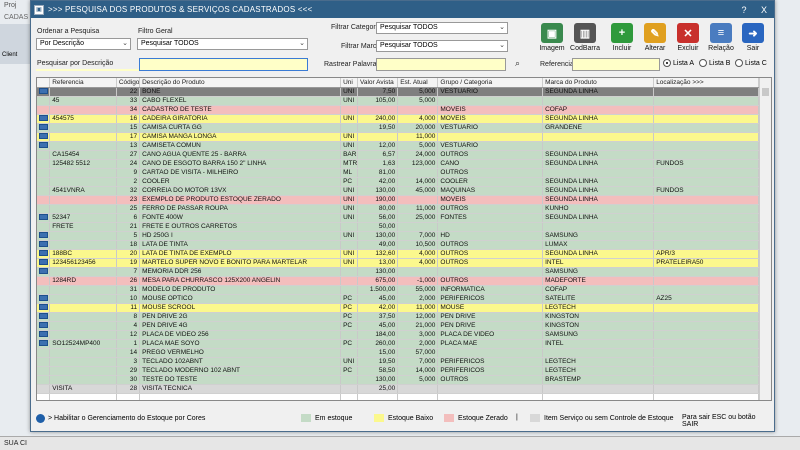 Image resolution: width=800 pixels, height=450 pixels. What do you see at coordinates (418, 389) in the screenshot?
I see `cell-est` at bounding box center [418, 389].